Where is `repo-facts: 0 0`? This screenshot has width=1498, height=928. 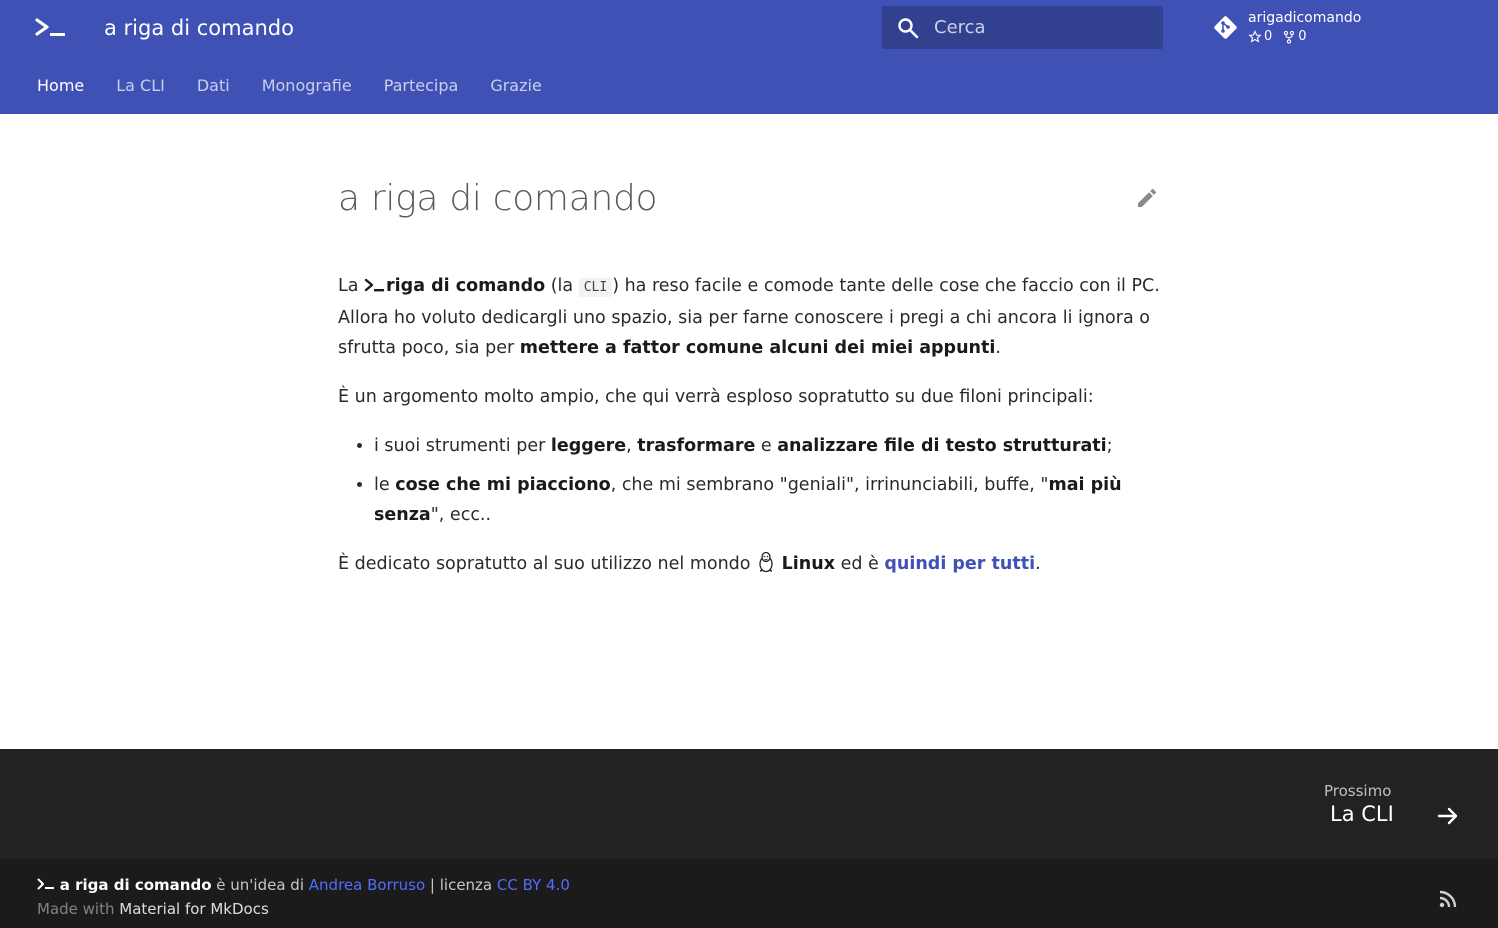
repo-facts: 0 0 is located at coordinates (1277, 36).